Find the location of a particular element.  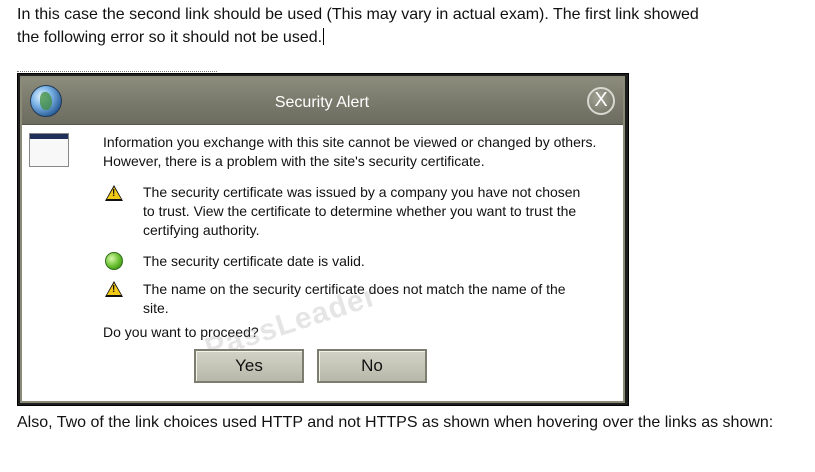

yes-button: Yes is located at coordinates (249, 366).